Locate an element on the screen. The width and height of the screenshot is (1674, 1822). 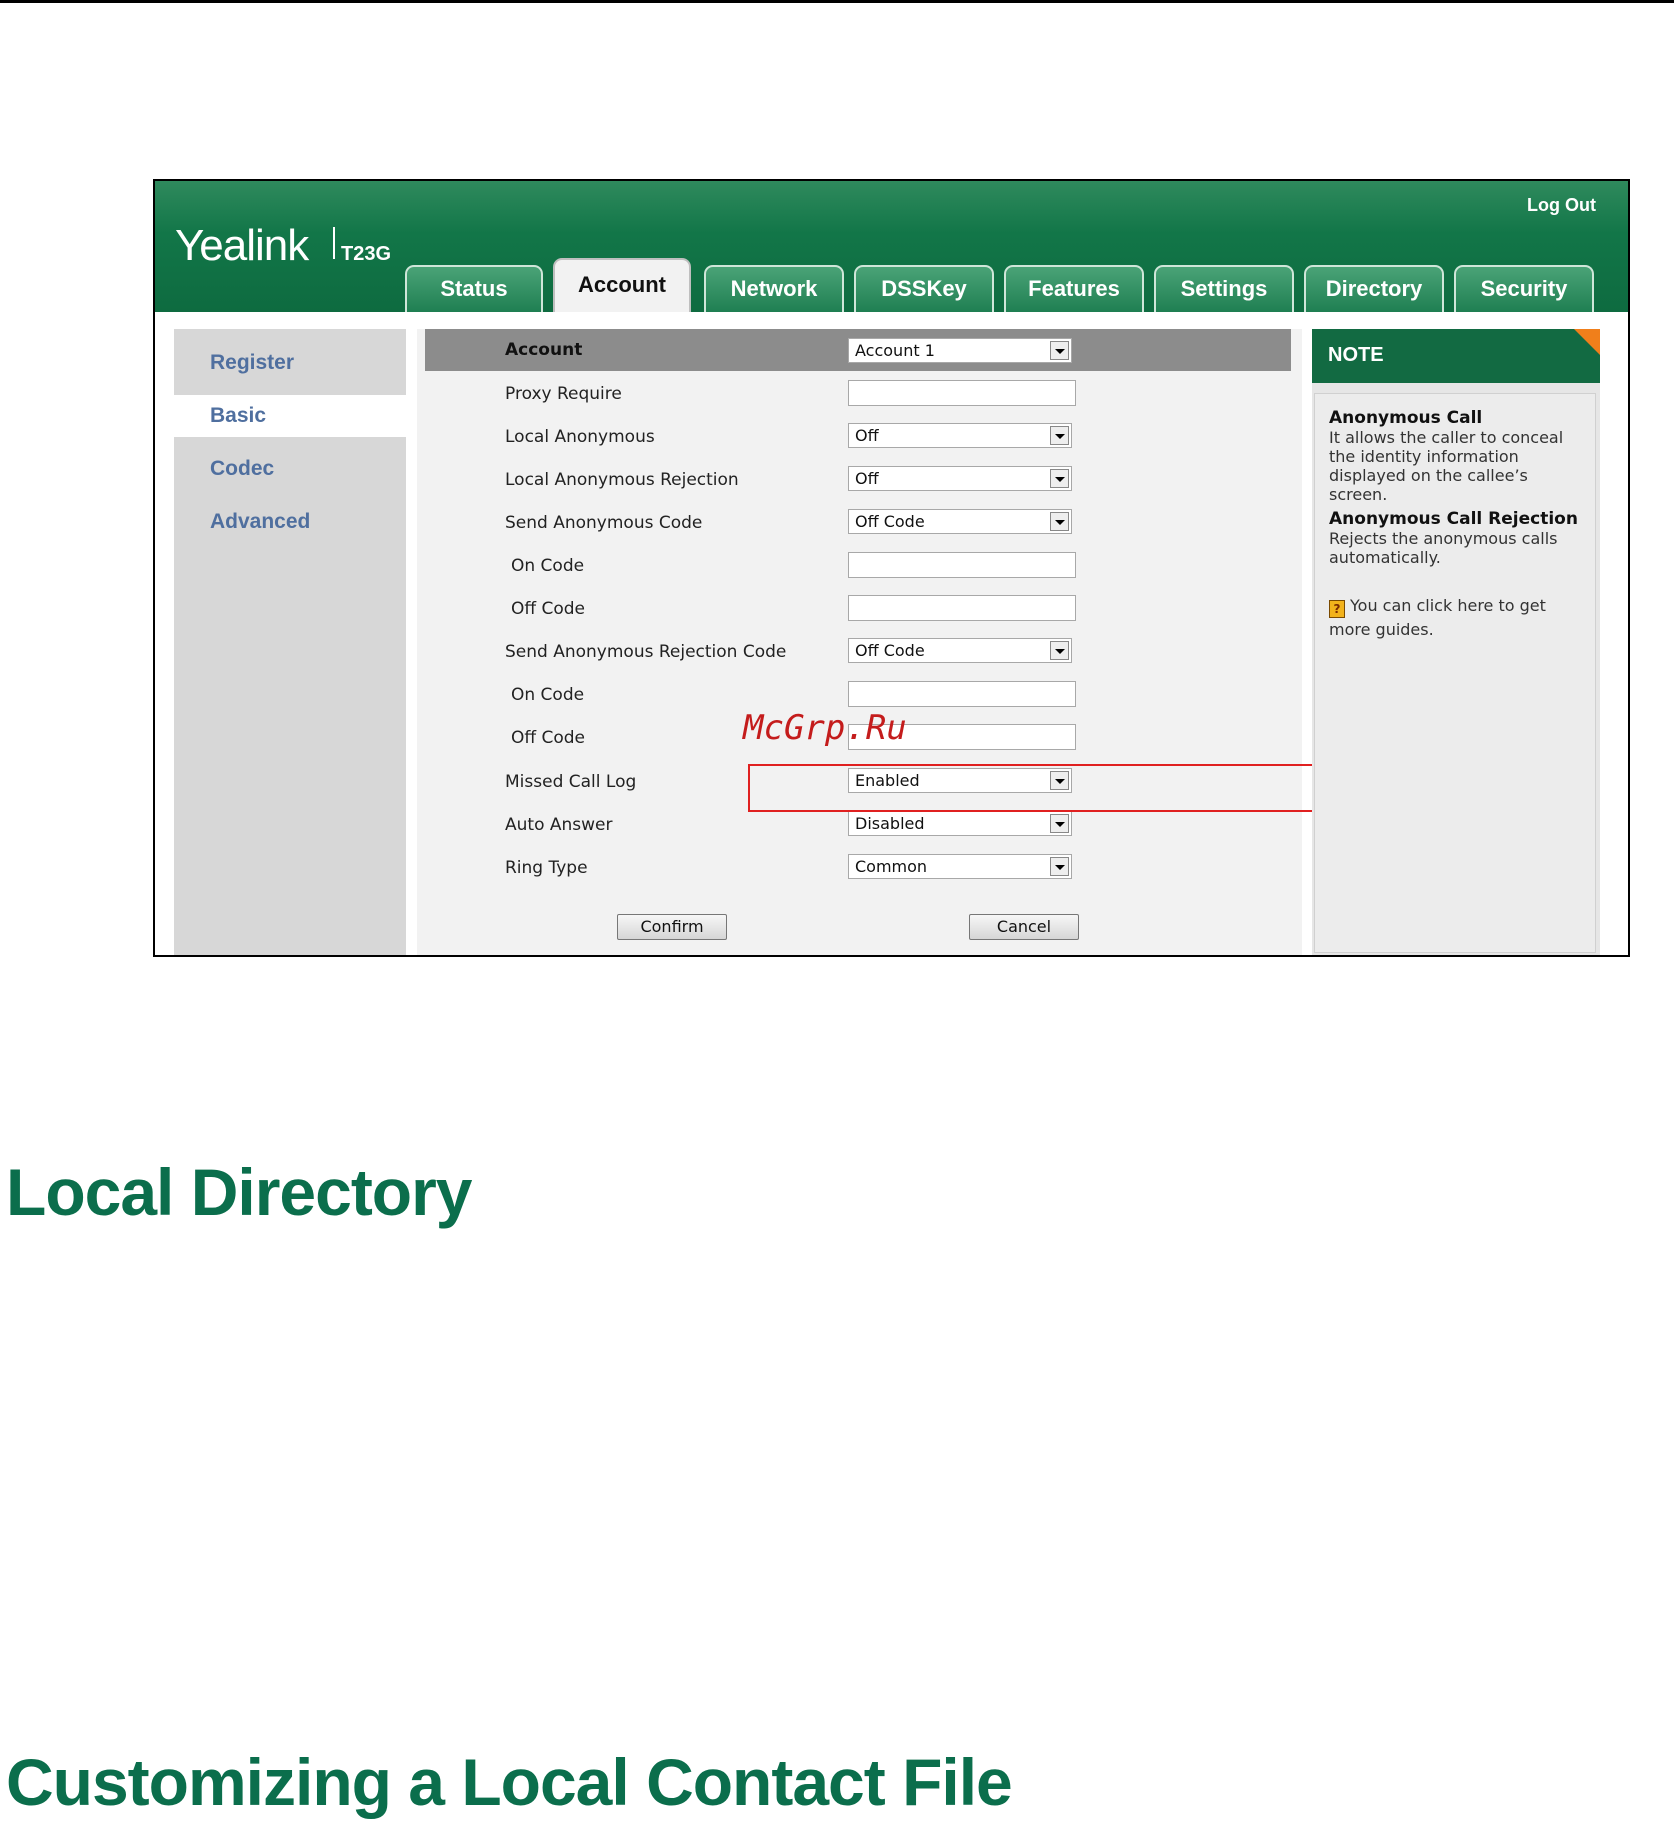
sidebar-item-advanced: Advanced is located at coordinates (294, 522).